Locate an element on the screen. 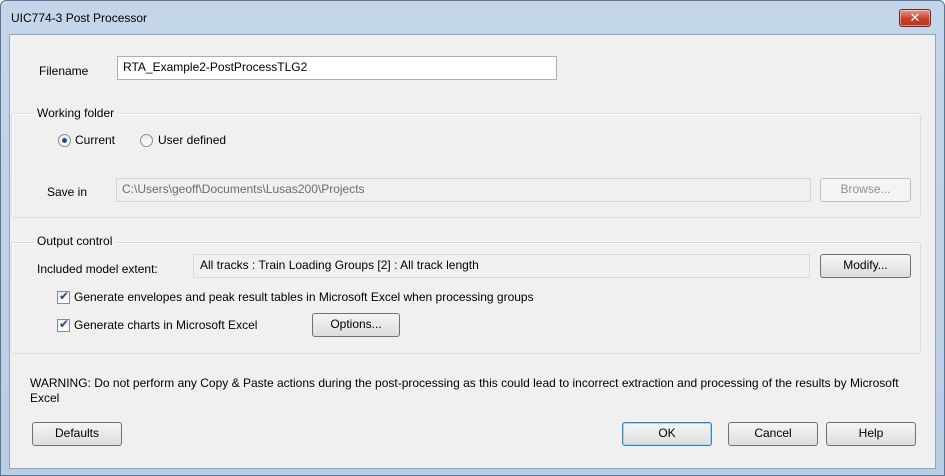 This screenshot has height=476, width=945. save-in-label: Save in is located at coordinates (67, 192).